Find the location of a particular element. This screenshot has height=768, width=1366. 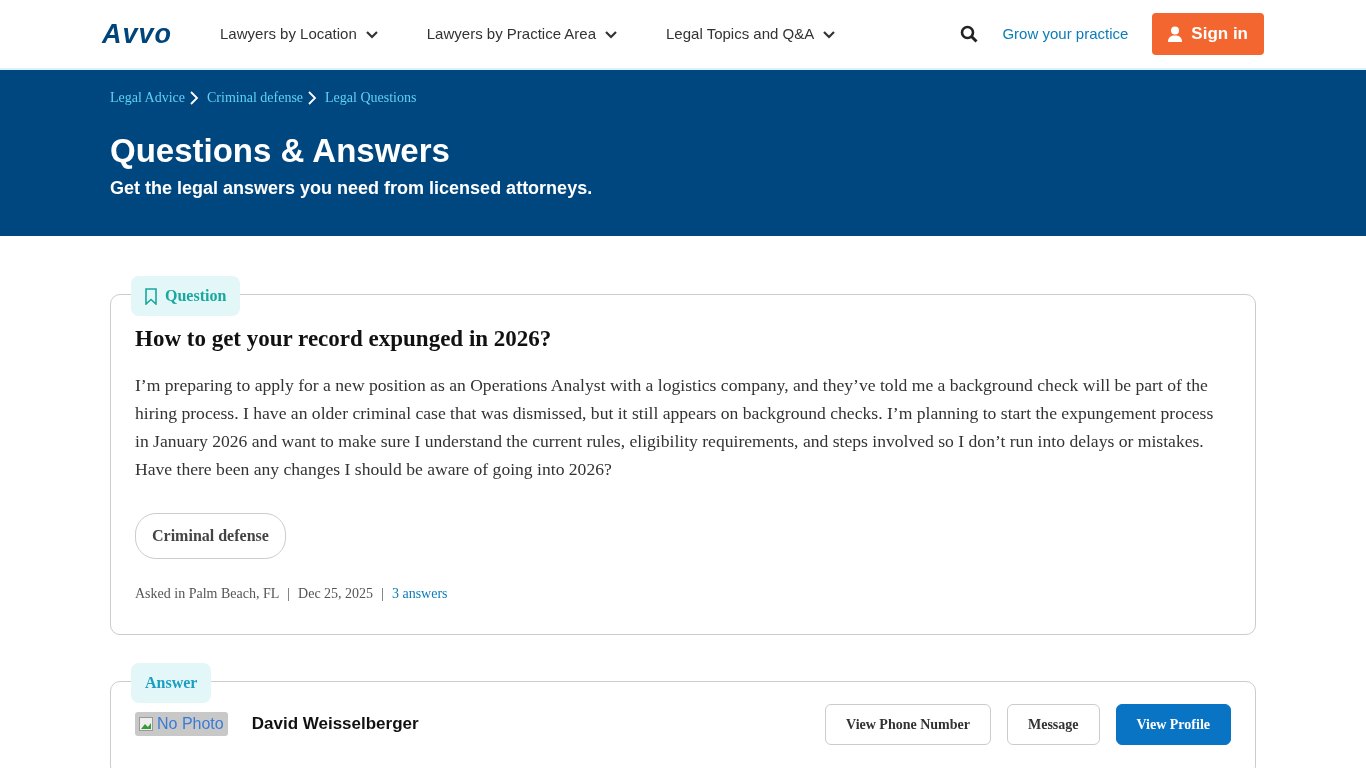

page-subtitle: Get the legal answers you need from licensed attorneys. is located at coordinates (352, 188).